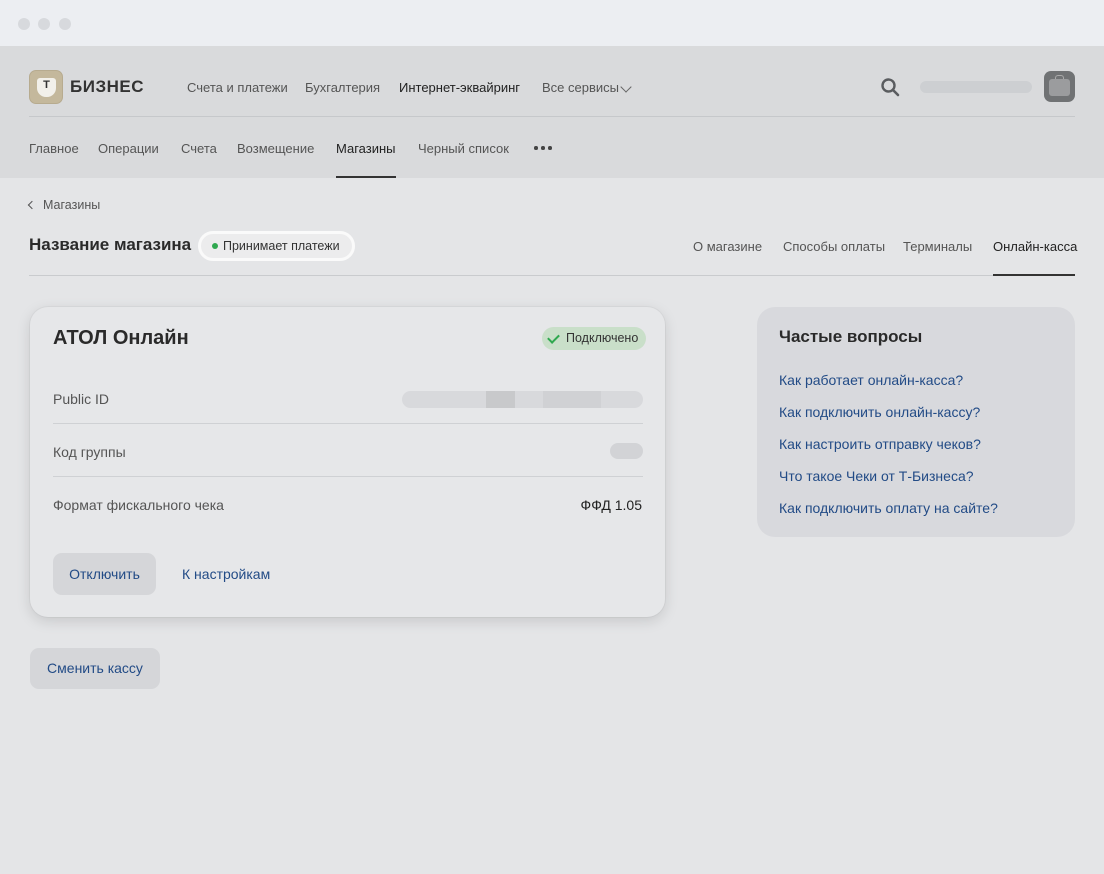 This screenshot has width=1104, height=874. I want to click on briefcase-body, so click(1059, 87).